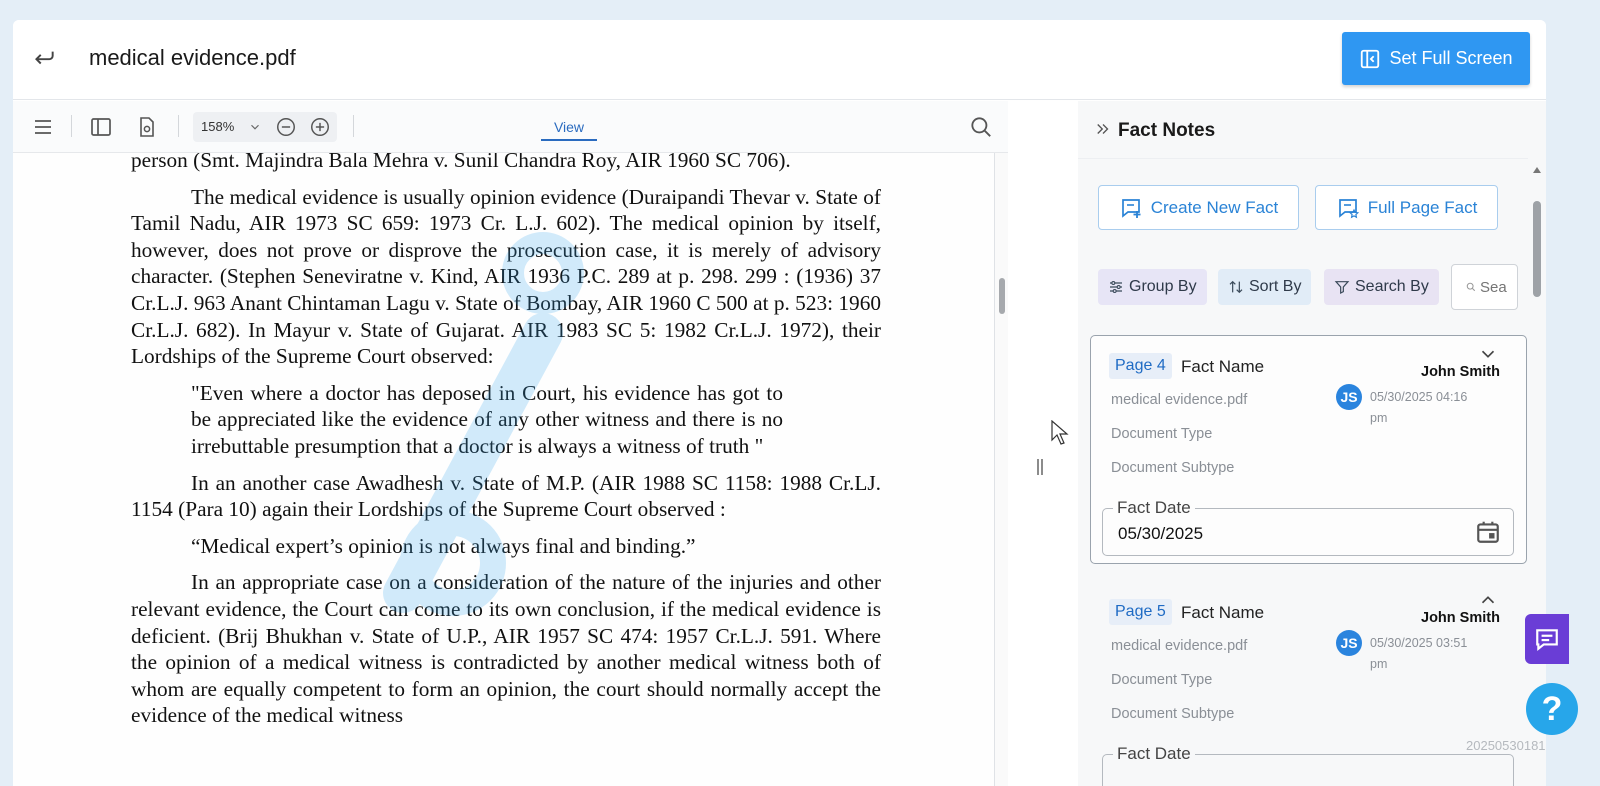  What do you see at coordinates (1002, 296) in the screenshot?
I see `document-scrollbar-thumb` at bounding box center [1002, 296].